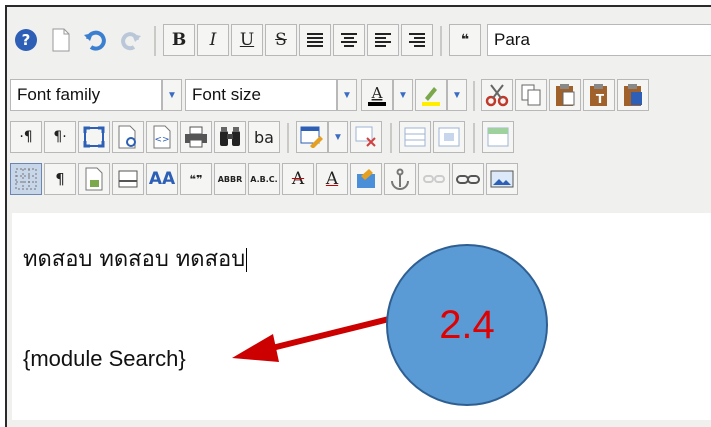 The image size is (711, 427). What do you see at coordinates (128, 179) in the screenshot?
I see `pagebreak-icon` at bounding box center [128, 179].